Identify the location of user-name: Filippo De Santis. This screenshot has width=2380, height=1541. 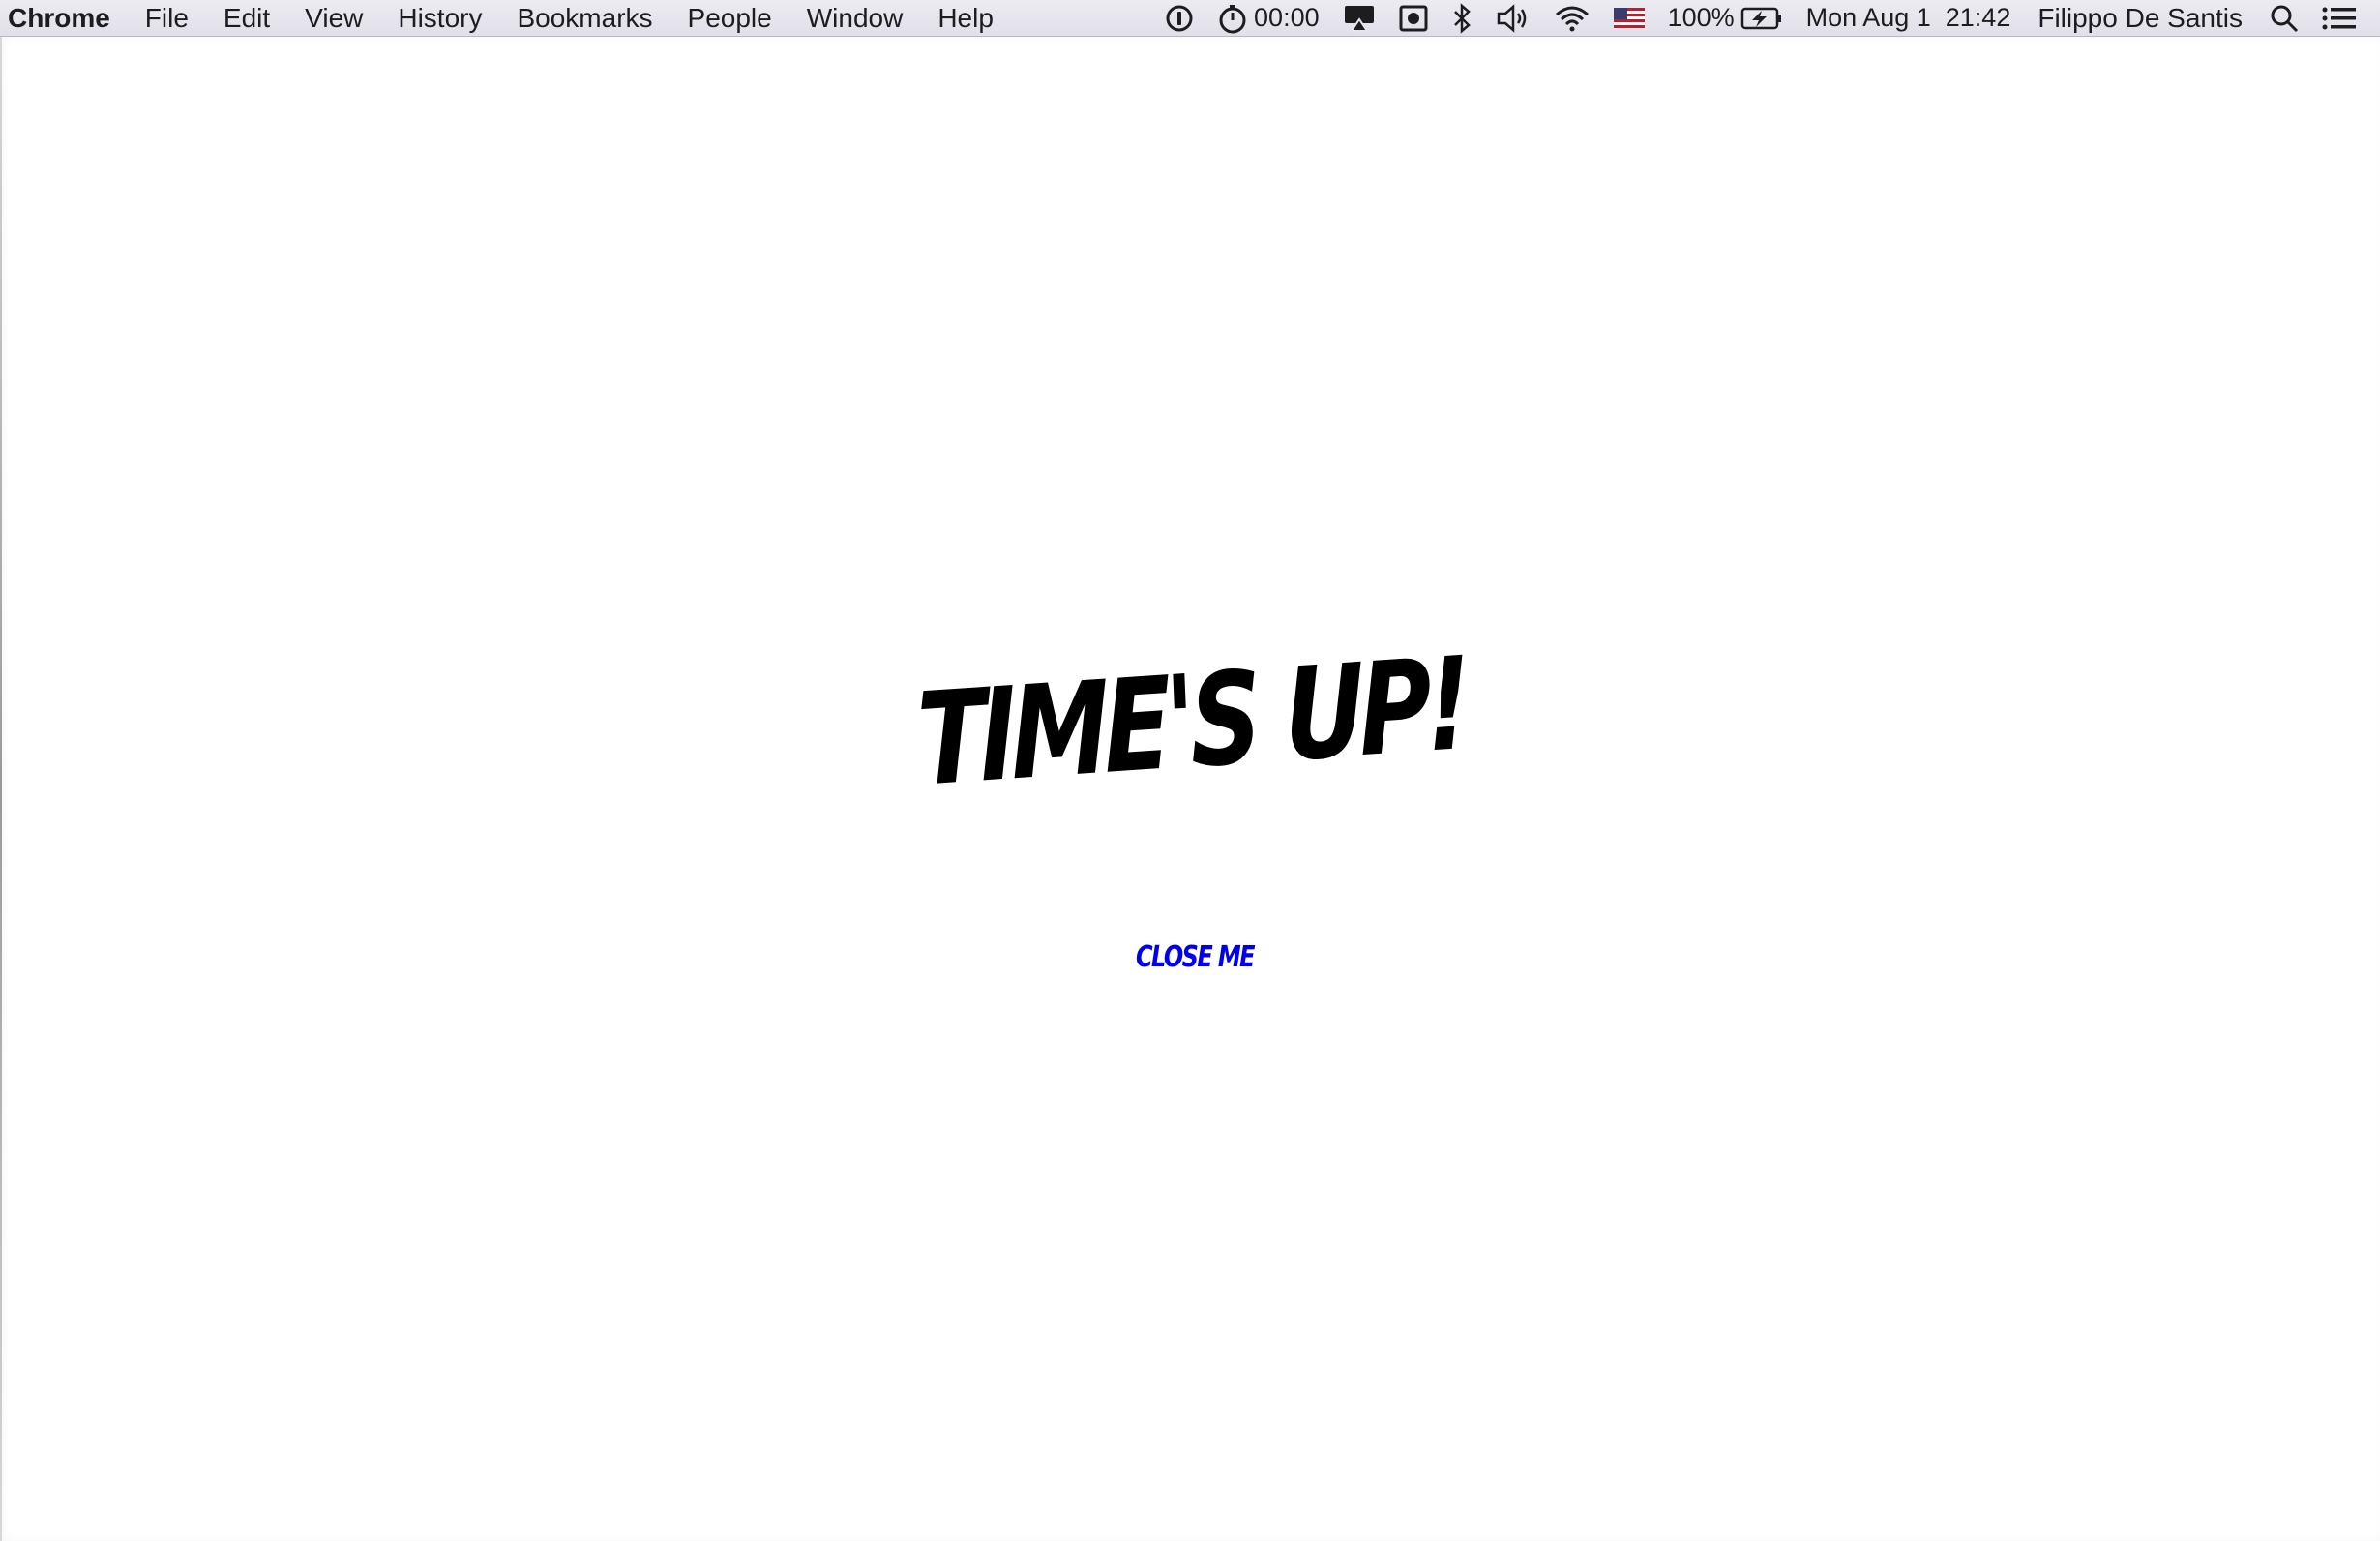
(2140, 18).